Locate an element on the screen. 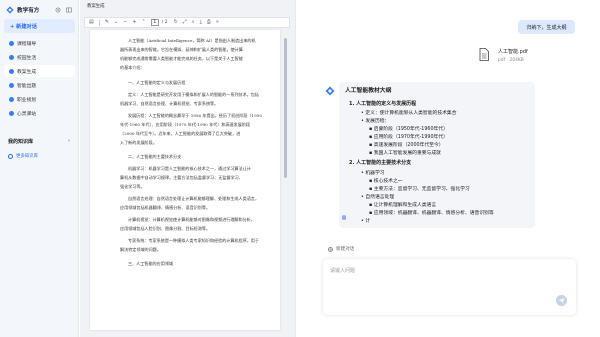 The image size is (600, 337). answer-bullet: • 定义：使计算机能够从人类智能的技术集合 is located at coordinates (409, 113).